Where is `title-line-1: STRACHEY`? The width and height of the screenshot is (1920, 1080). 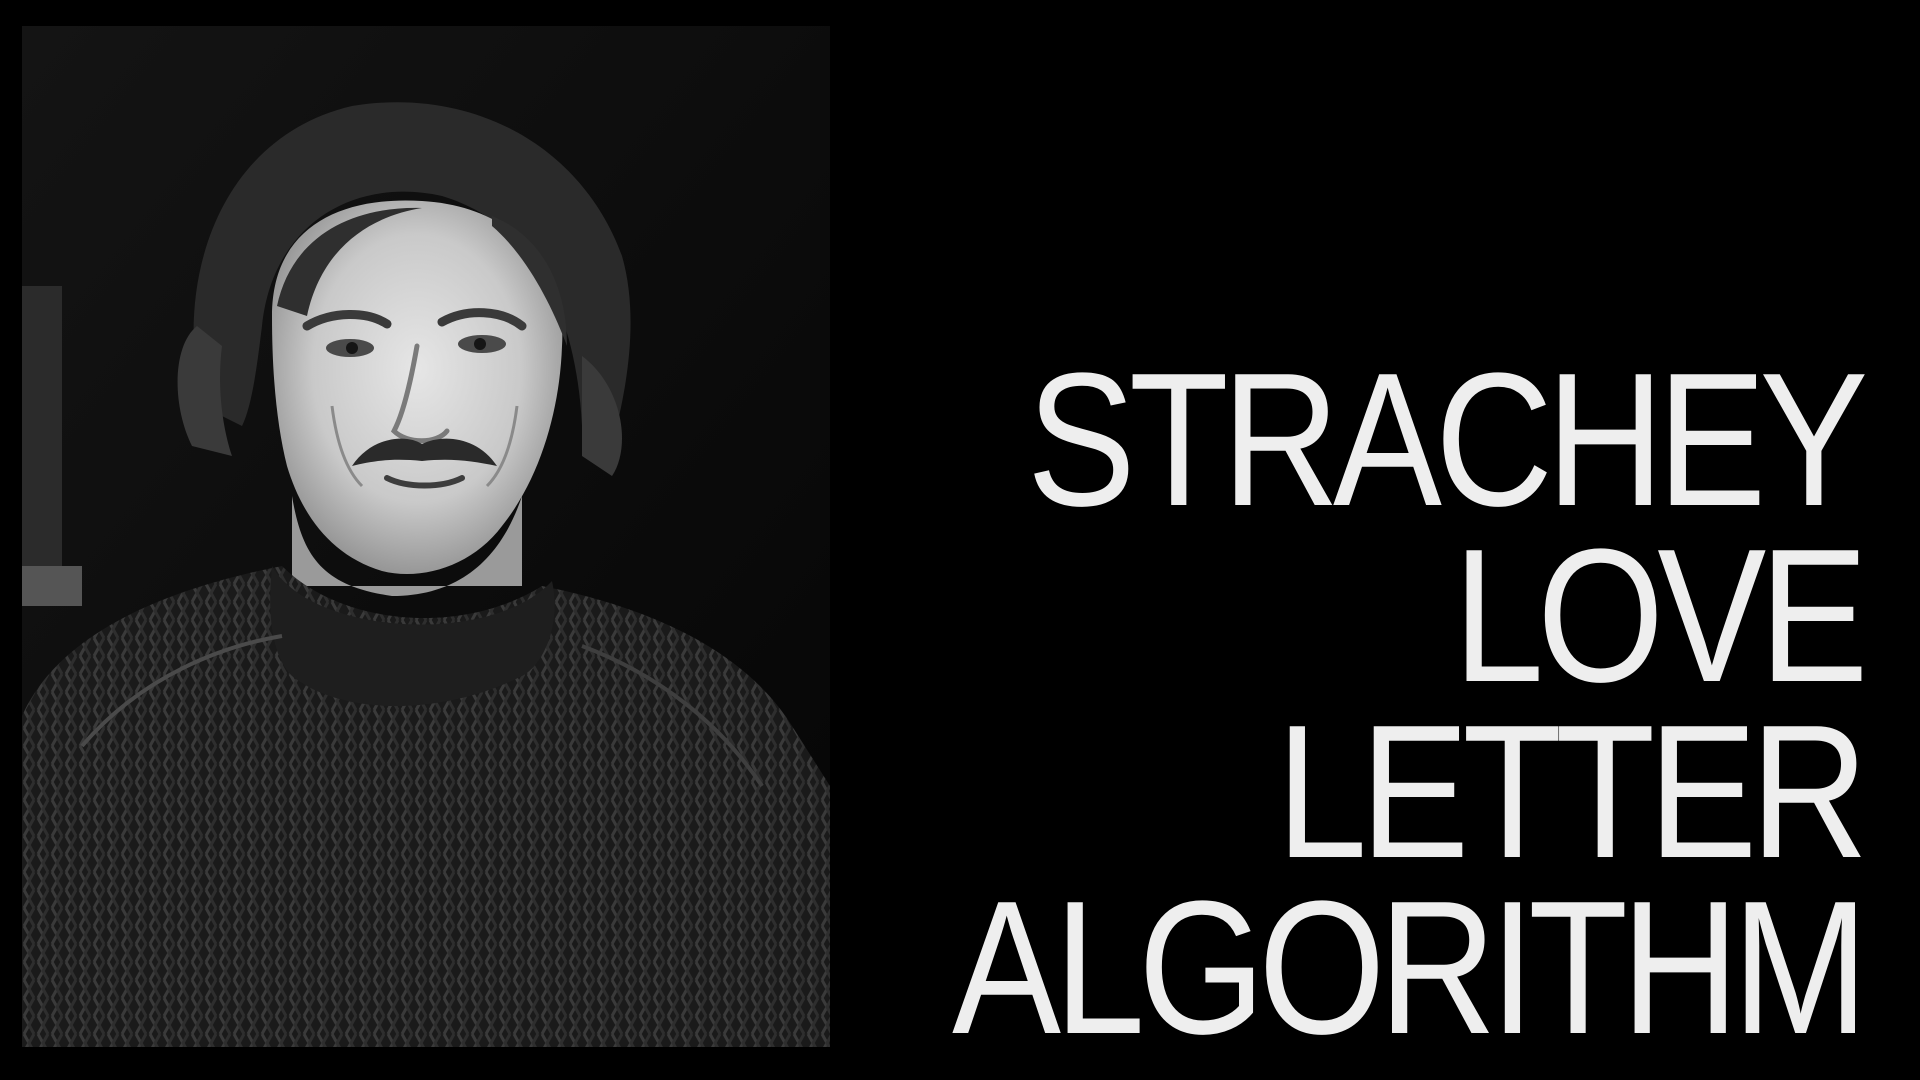
title-line-1: STRACHEY is located at coordinates (1448, 440).